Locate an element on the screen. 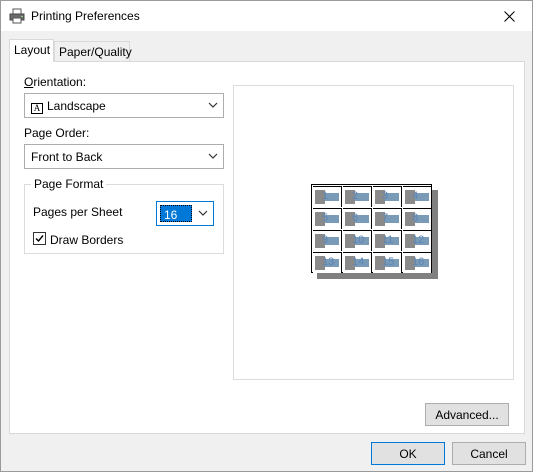  title-bar: Printing Preferences is located at coordinates (266, 16).